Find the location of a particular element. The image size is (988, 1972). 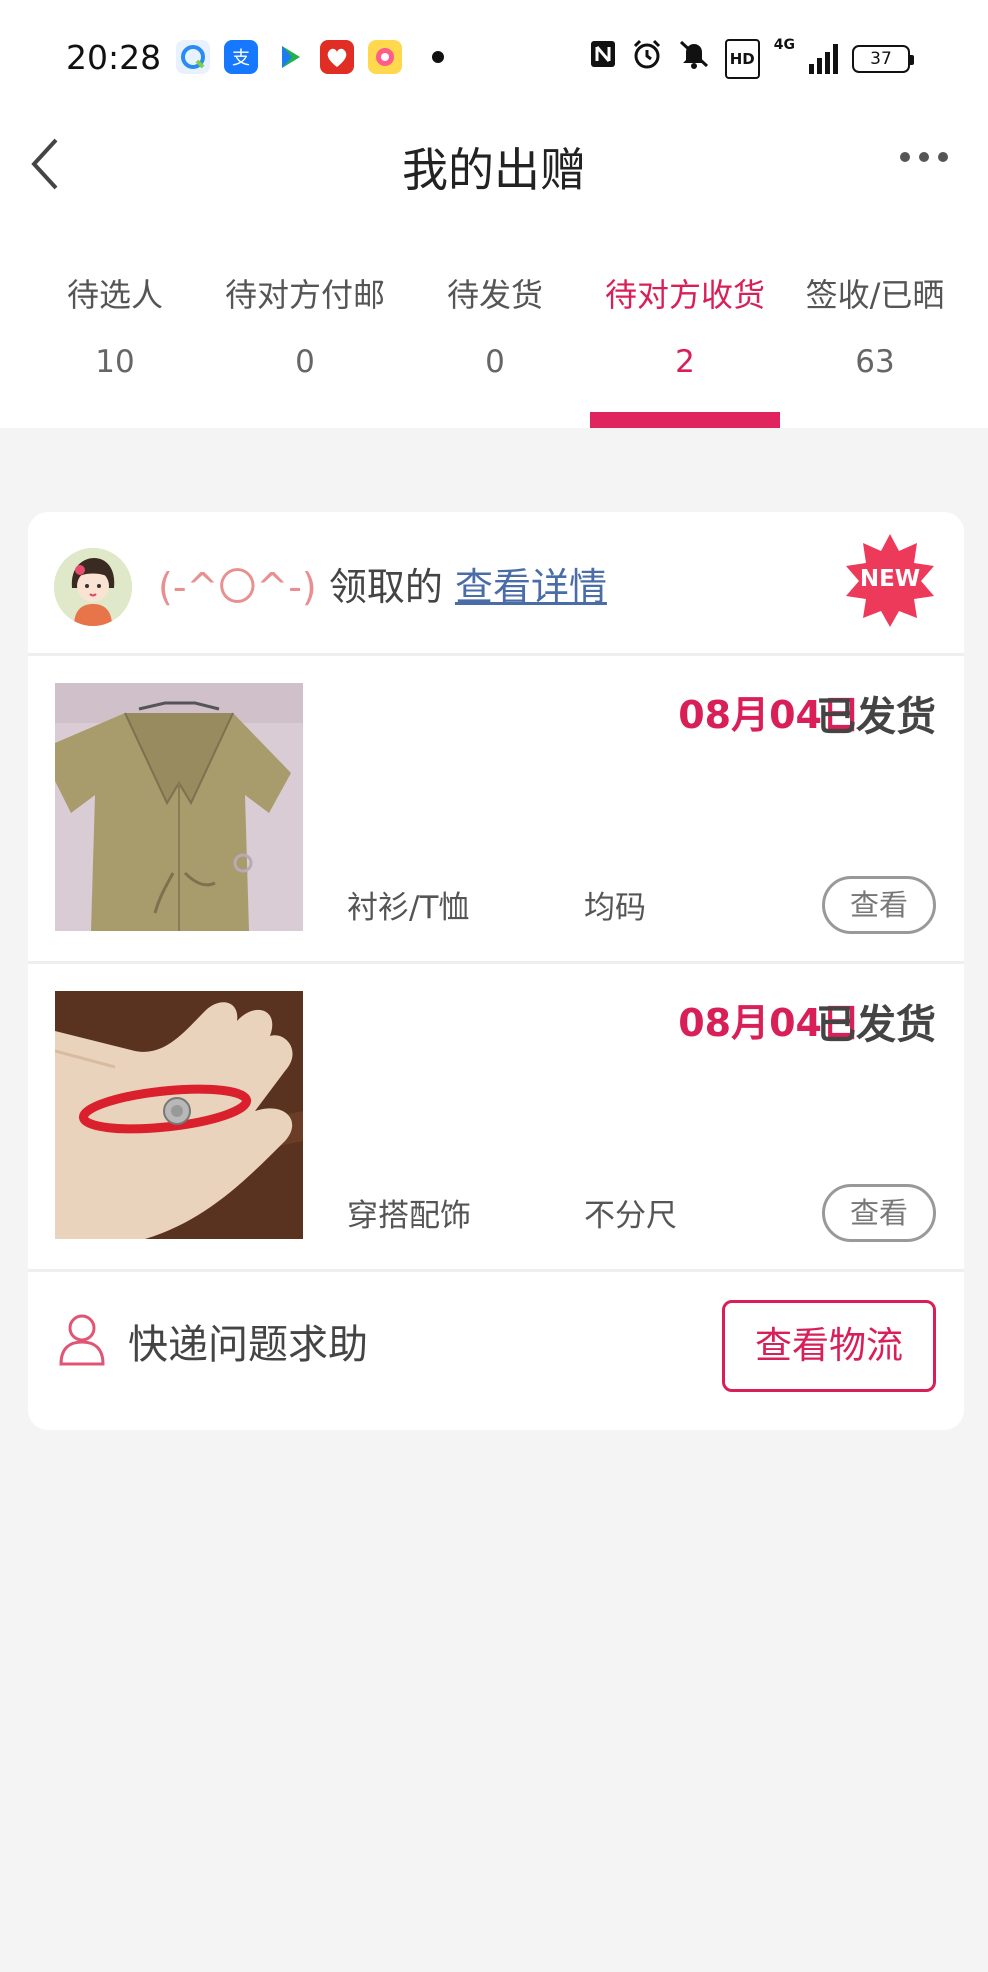

meitu-icon is located at coordinates (385, 57).